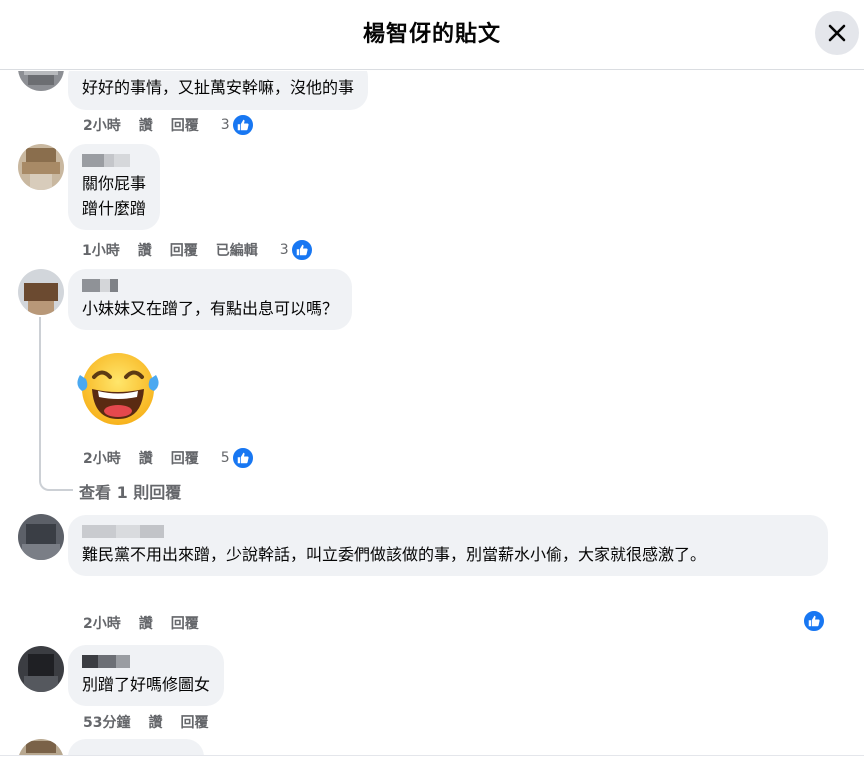 Image resolution: width=864 pixels, height=765 pixels. I want to click on reaction-count: 5, so click(225, 458).